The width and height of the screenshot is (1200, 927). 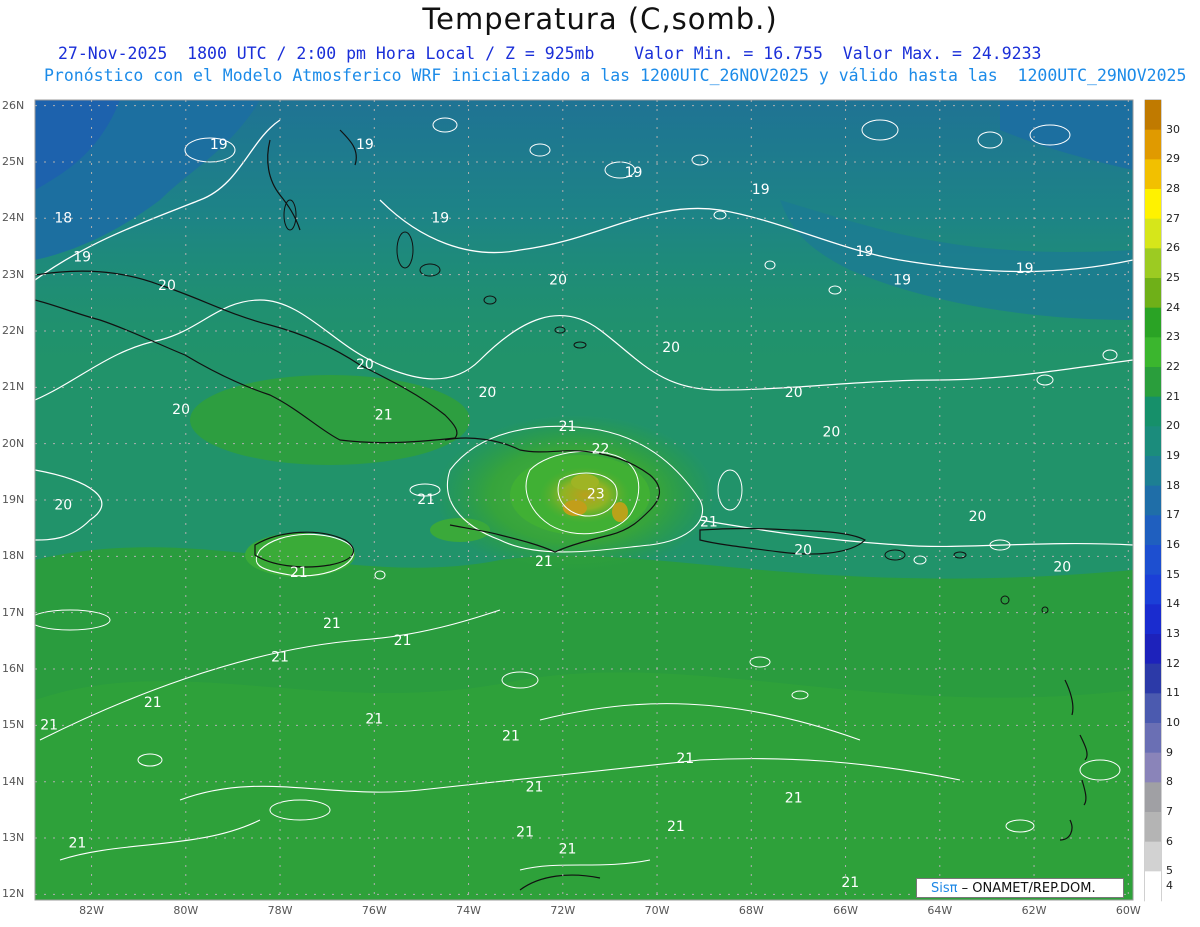 What do you see at coordinates (186, 910) in the screenshot?
I see `lon-label: 80W` at bounding box center [186, 910].